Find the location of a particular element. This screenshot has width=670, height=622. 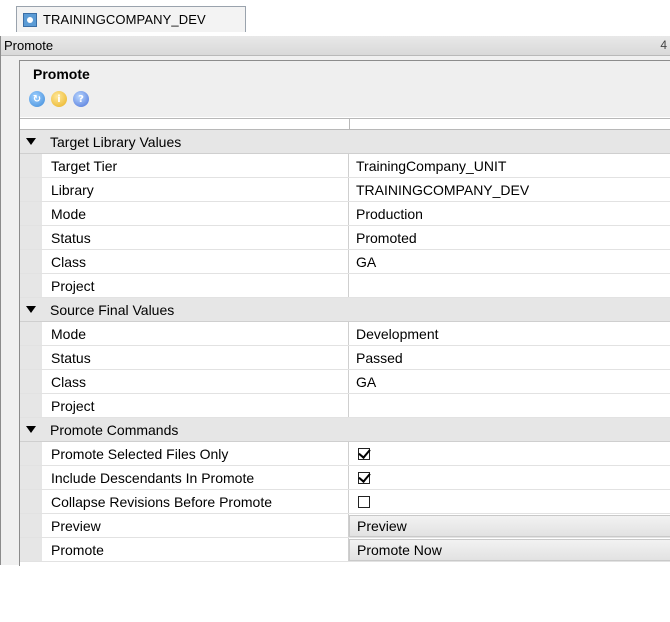

tab-strip: TRAININGCOMPANY_DEV is located at coordinates (335, 18).